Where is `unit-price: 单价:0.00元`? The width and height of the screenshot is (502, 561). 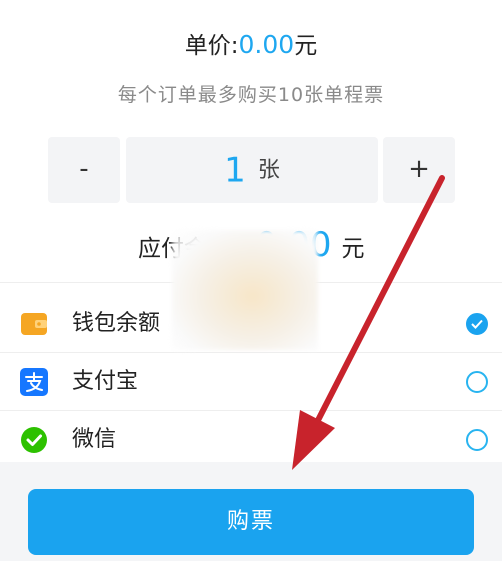 unit-price: 单价:0.00元 is located at coordinates (251, 45).